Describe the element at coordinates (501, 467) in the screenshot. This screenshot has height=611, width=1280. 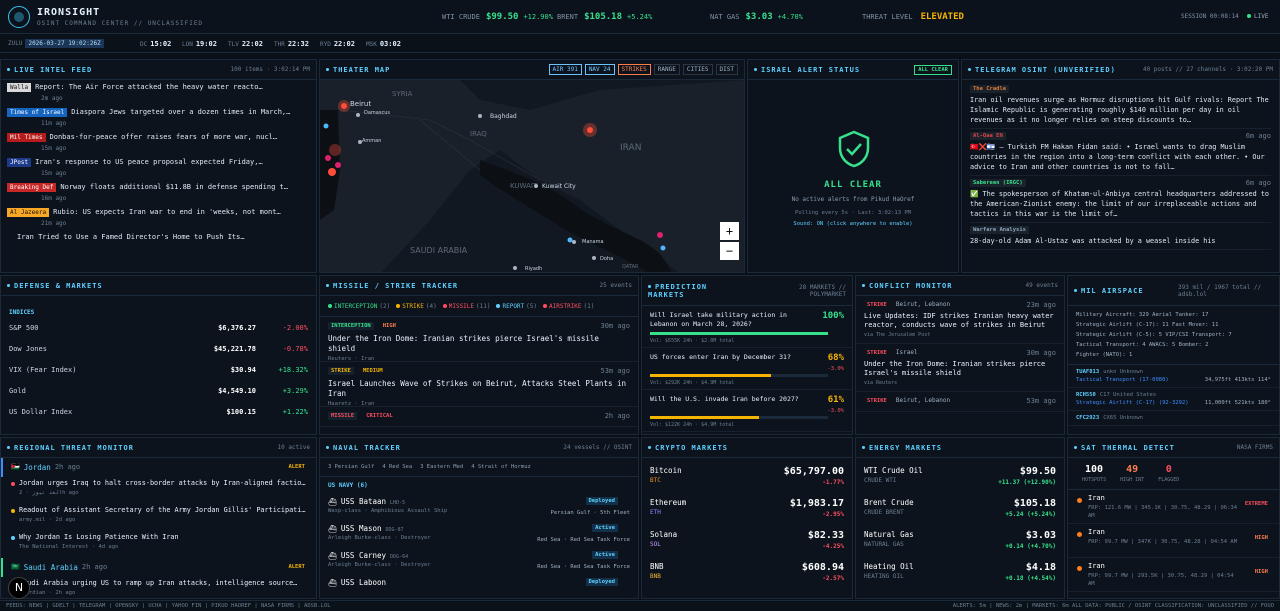
I see `region-filter: 4 Strait of Hormuz` at that location.